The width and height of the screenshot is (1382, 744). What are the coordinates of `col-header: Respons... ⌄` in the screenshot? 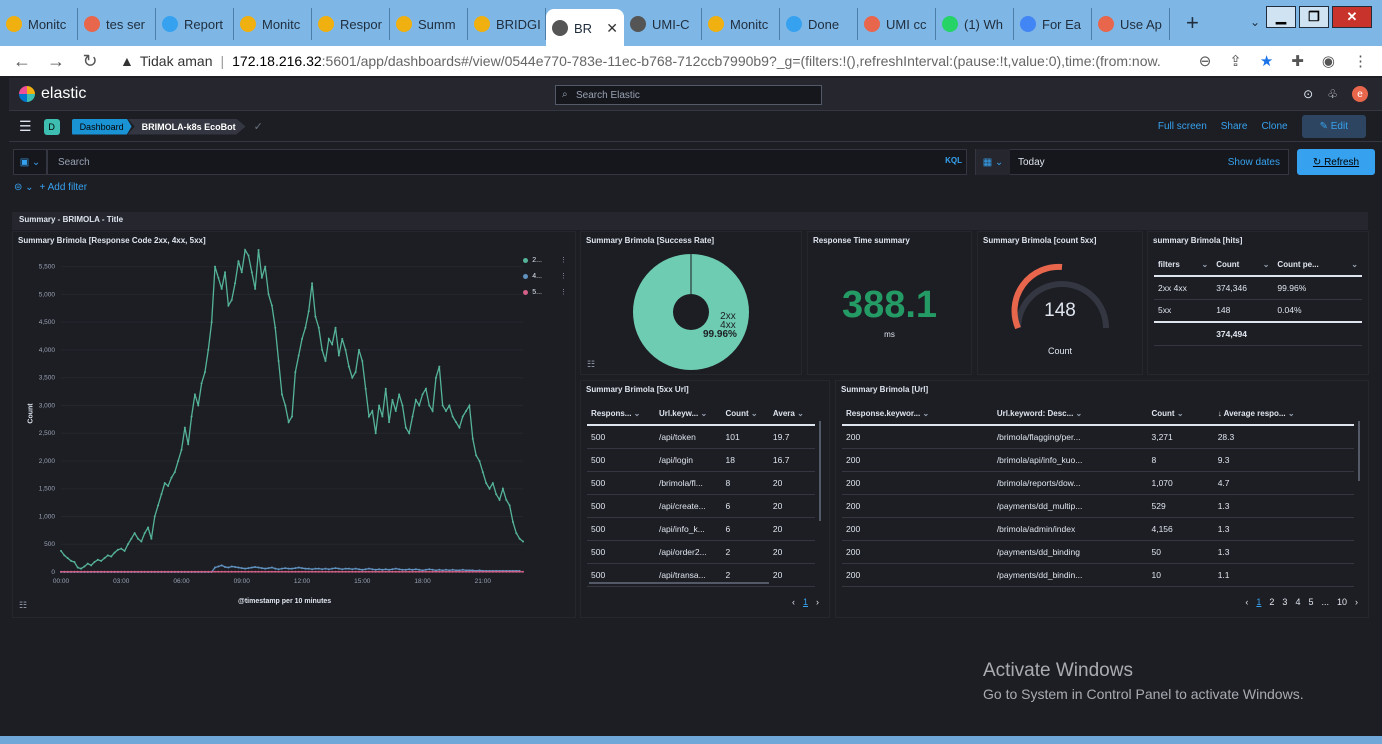 It's located at (621, 414).